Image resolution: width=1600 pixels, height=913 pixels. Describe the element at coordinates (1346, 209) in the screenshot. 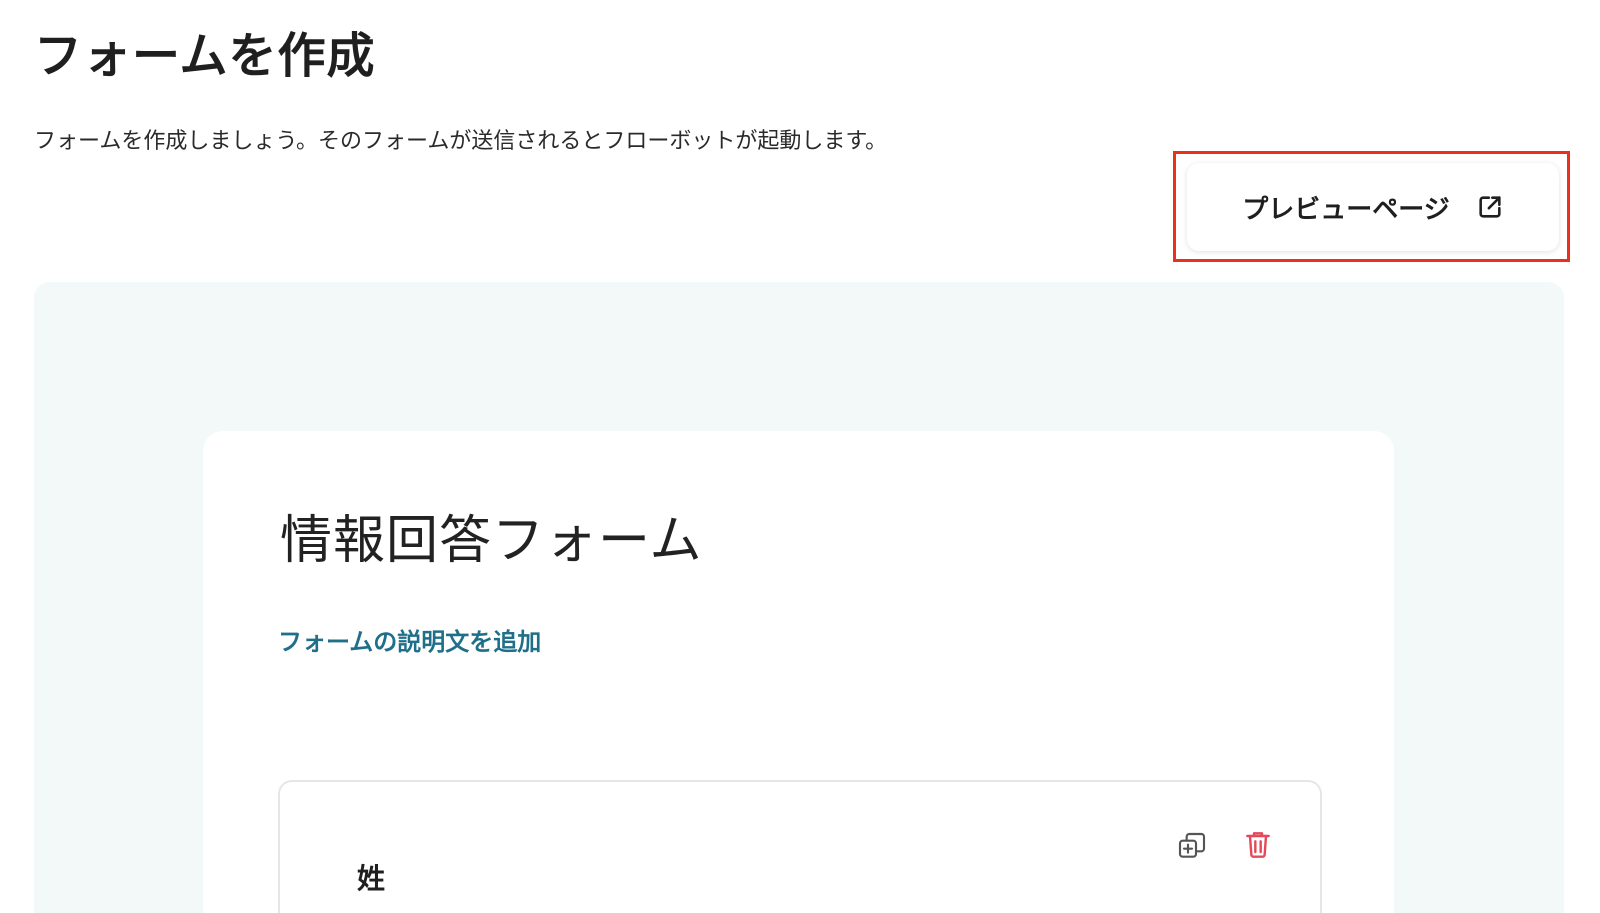

I see `preview-page-label: プレビューページ` at that location.